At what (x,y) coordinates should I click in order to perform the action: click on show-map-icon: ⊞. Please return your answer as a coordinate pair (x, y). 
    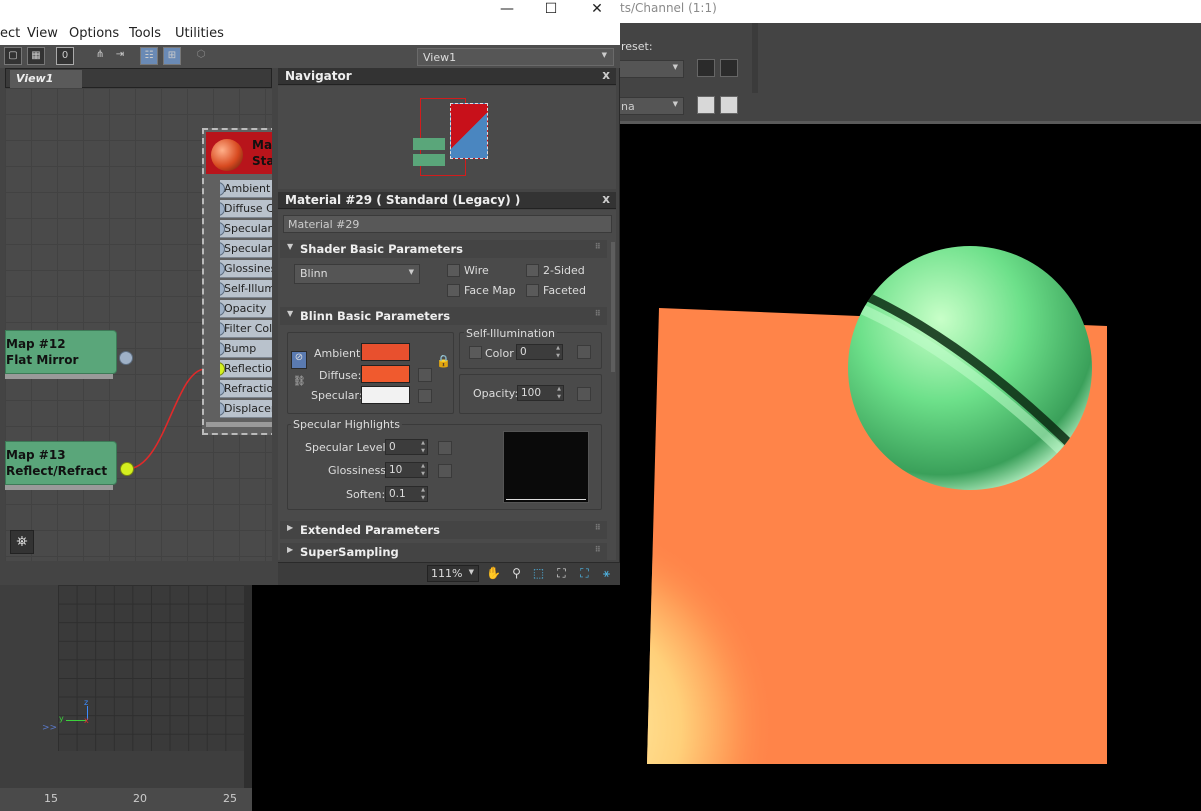
    Looking at the image, I should click on (172, 56).